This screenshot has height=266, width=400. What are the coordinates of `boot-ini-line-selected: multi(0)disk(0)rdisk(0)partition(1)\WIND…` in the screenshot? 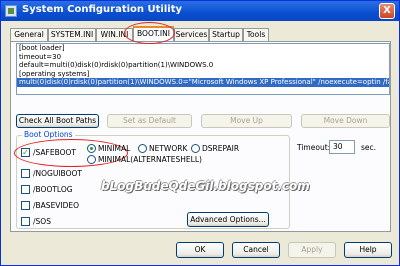 It's located at (203, 82).